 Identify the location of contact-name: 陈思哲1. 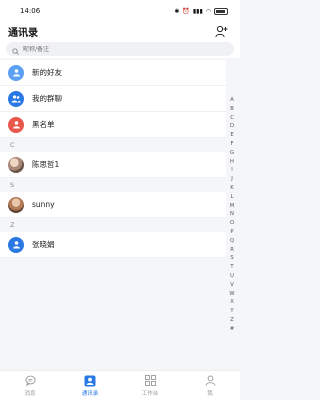
(46, 164).